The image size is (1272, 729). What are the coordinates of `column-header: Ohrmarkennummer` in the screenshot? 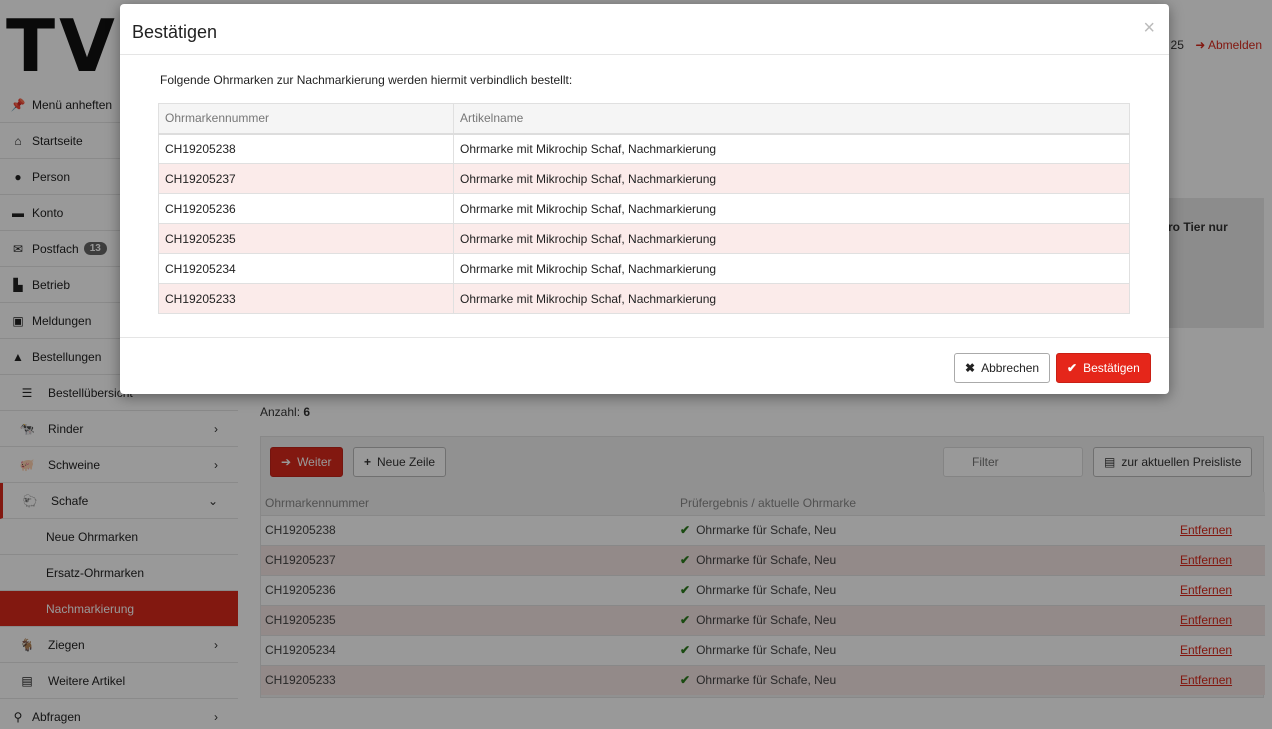 It's located at (306, 119).